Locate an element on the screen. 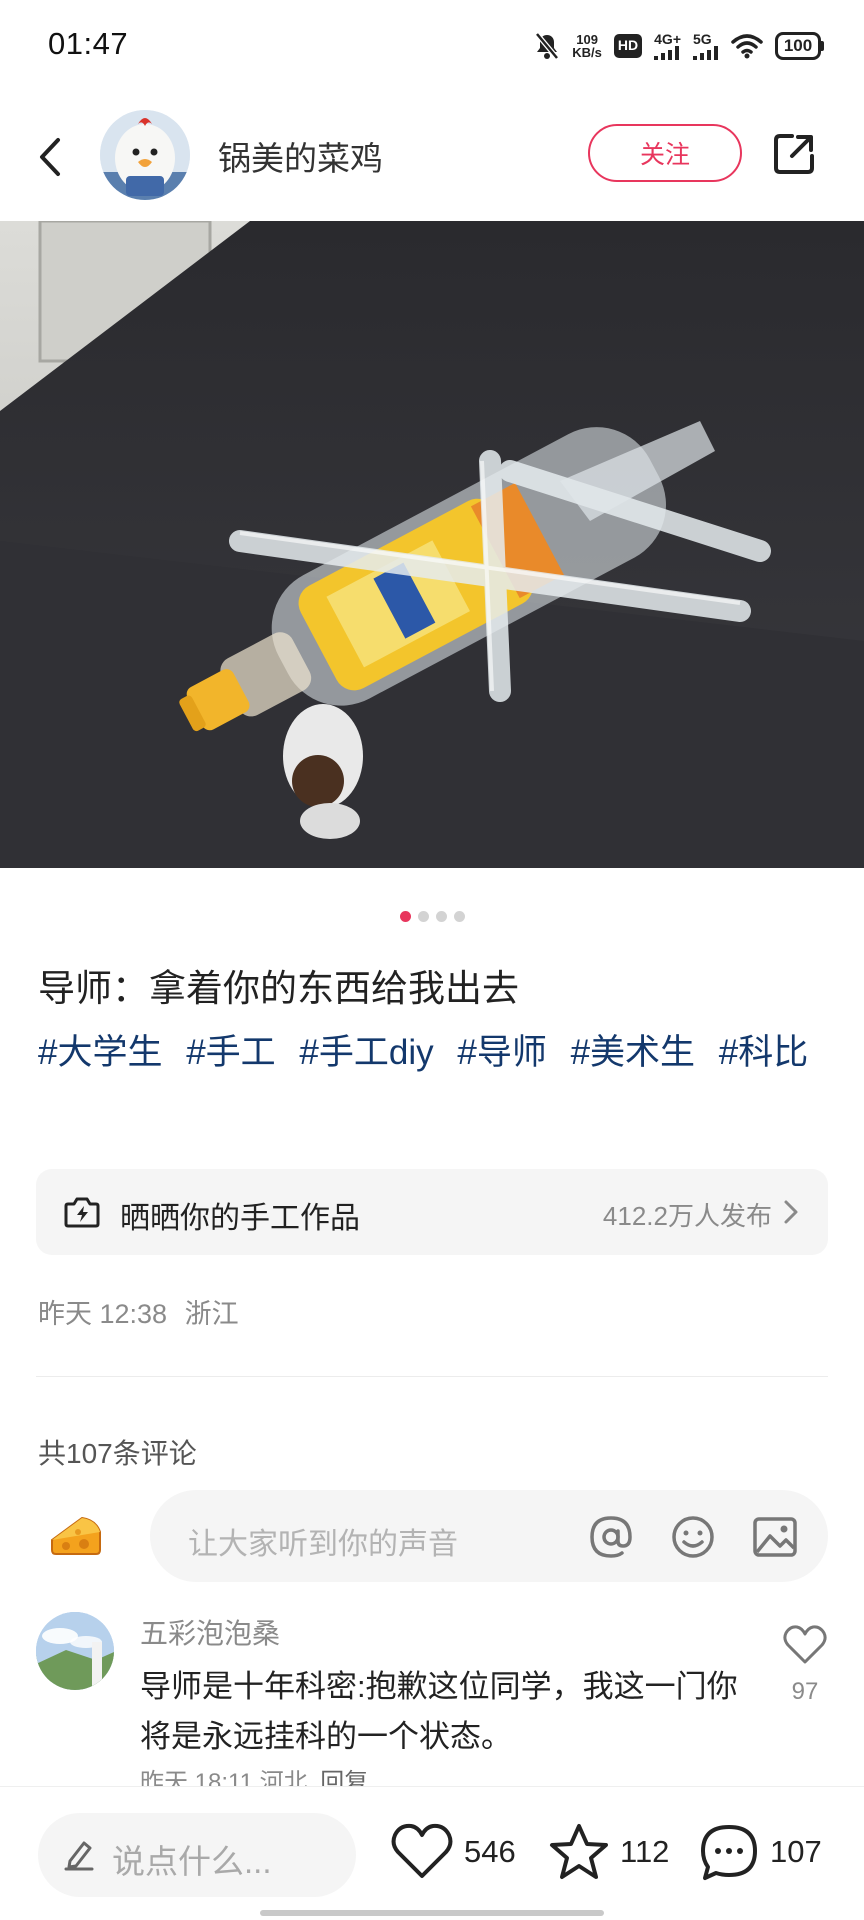 This screenshot has height=1920, width=864. tag-link: #大学生 is located at coordinates (100, 1052).